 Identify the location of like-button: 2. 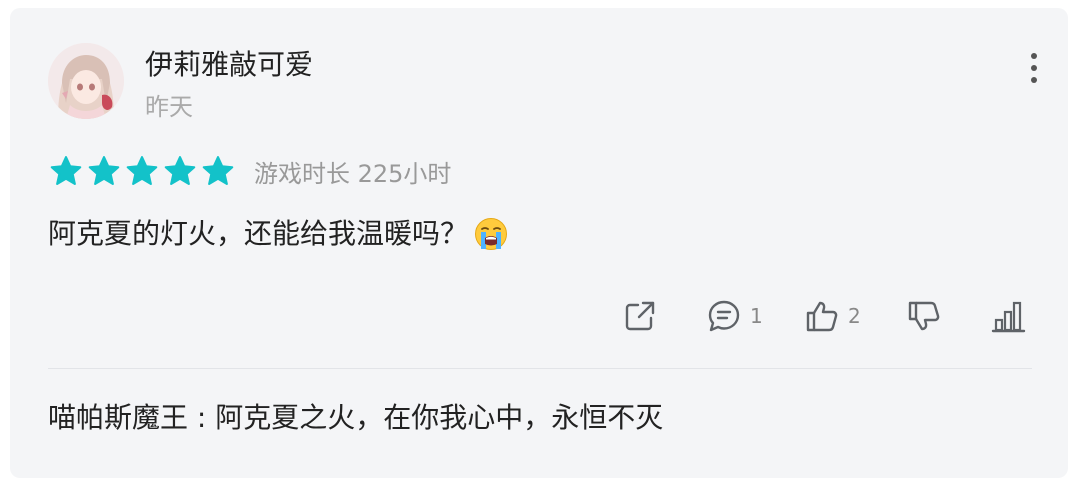
(832, 316).